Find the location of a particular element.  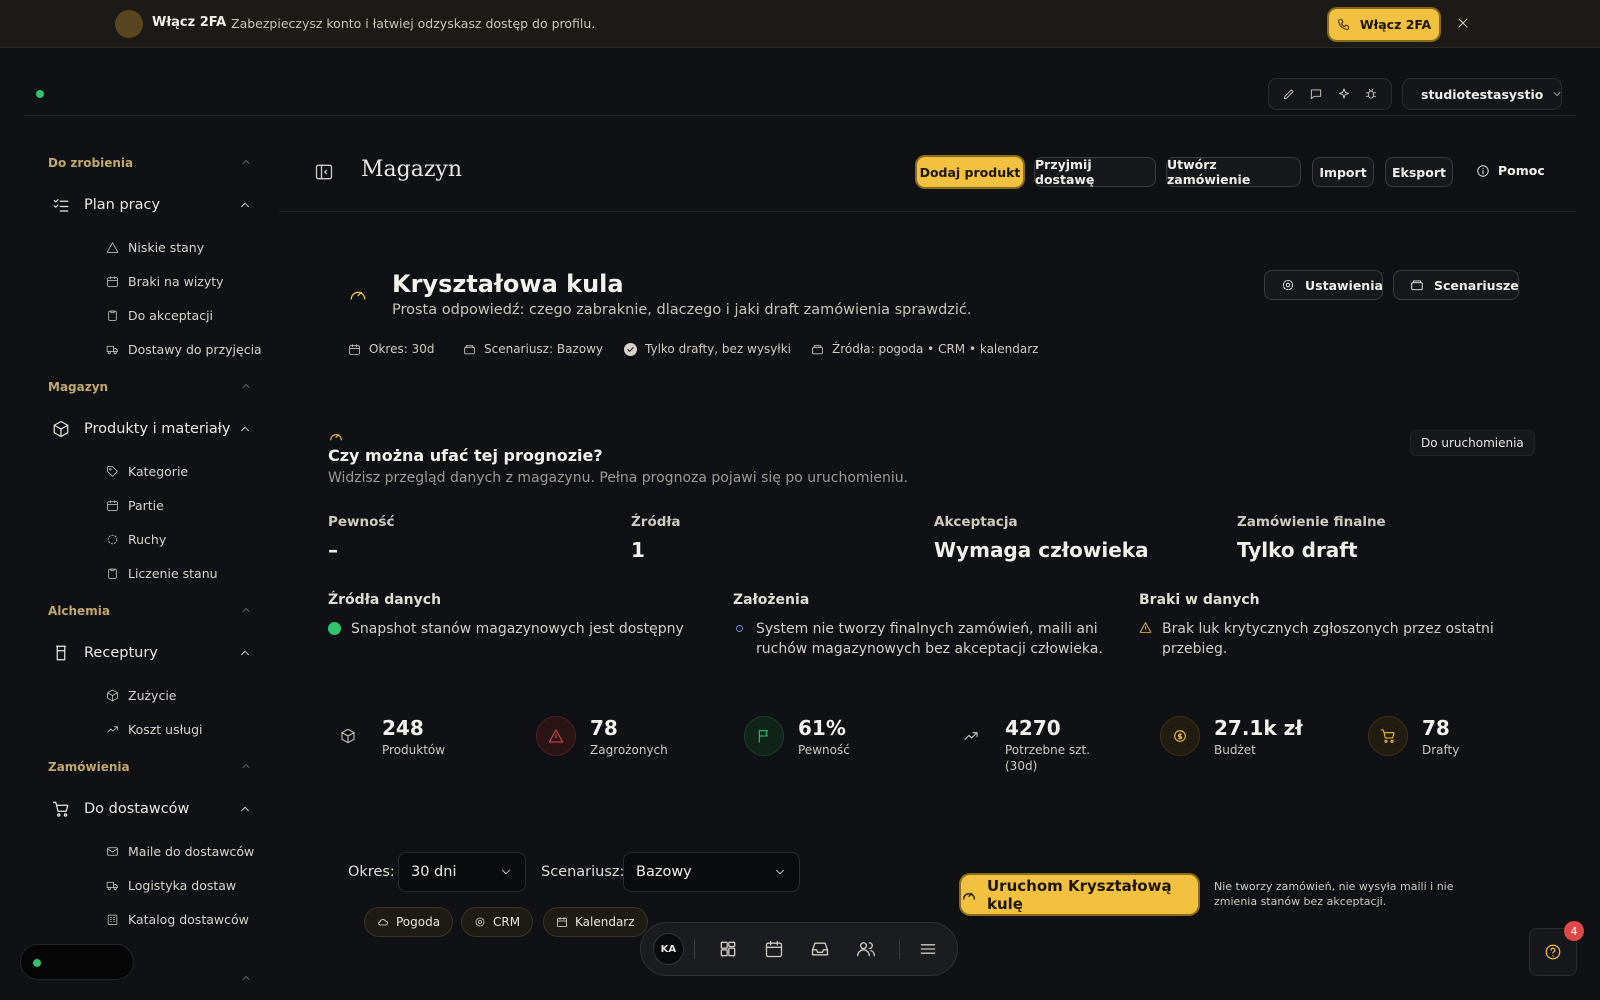

sidebar-item-stocktake: Liczenie stanu is located at coordinates (162, 573).